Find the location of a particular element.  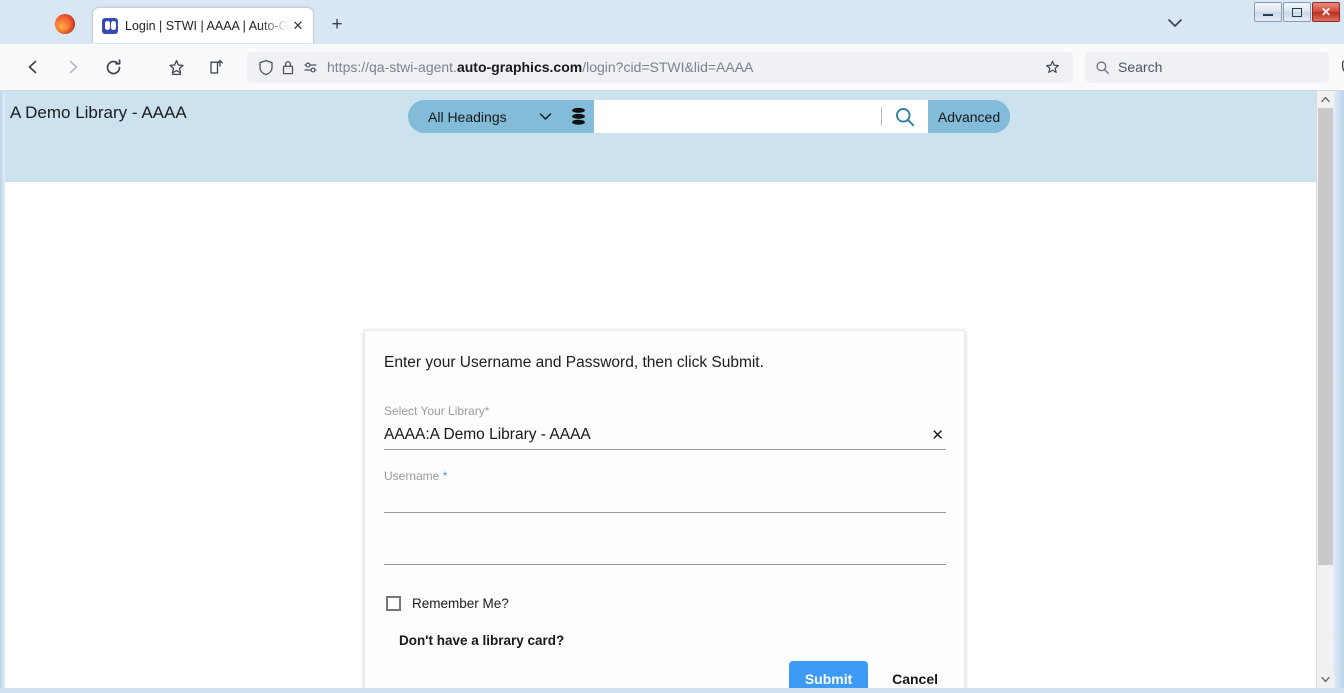

new-tab-button: + is located at coordinates (337, 25).